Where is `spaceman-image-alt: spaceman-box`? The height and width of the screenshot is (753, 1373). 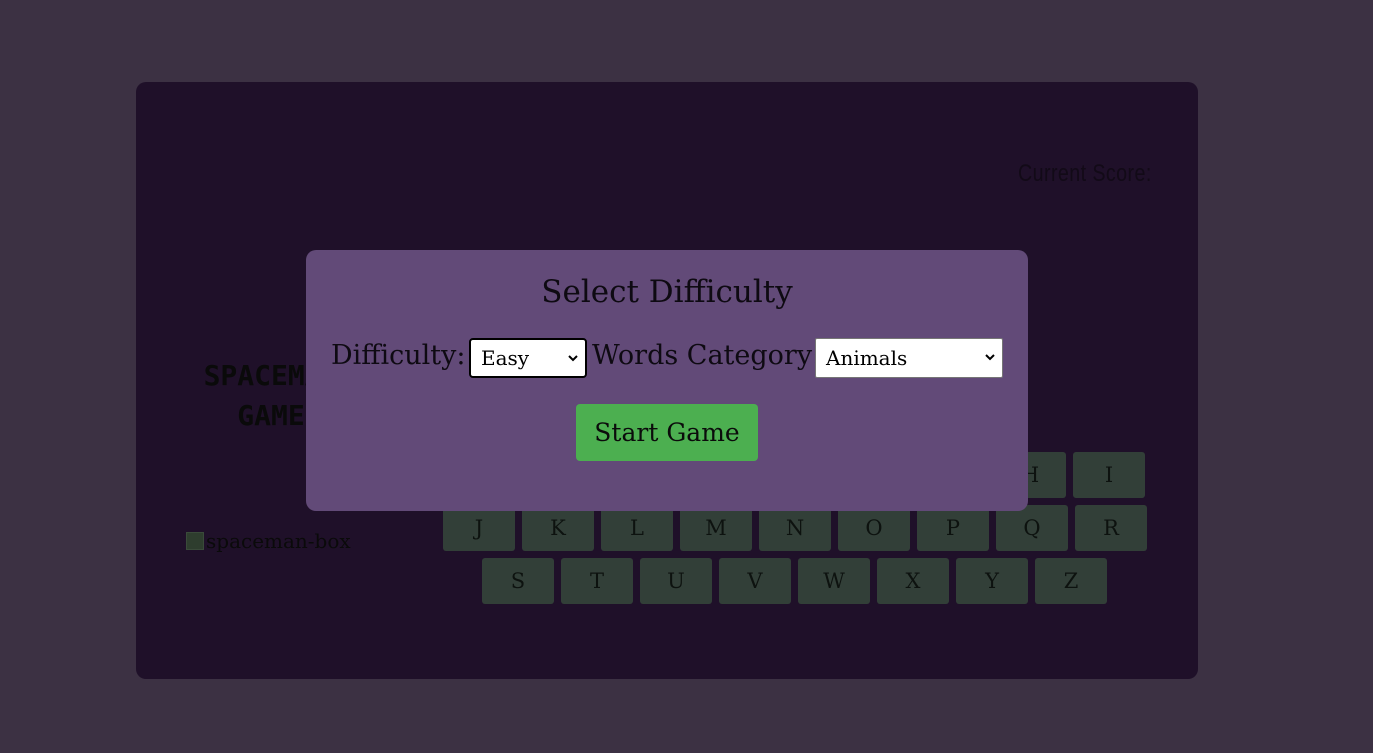
spaceman-image-alt: spaceman-box is located at coordinates (278, 541).